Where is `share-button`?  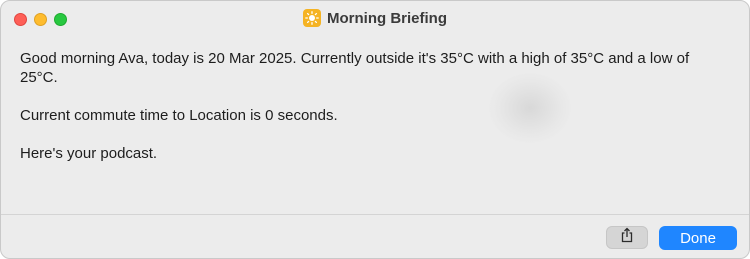
share-button is located at coordinates (627, 237).